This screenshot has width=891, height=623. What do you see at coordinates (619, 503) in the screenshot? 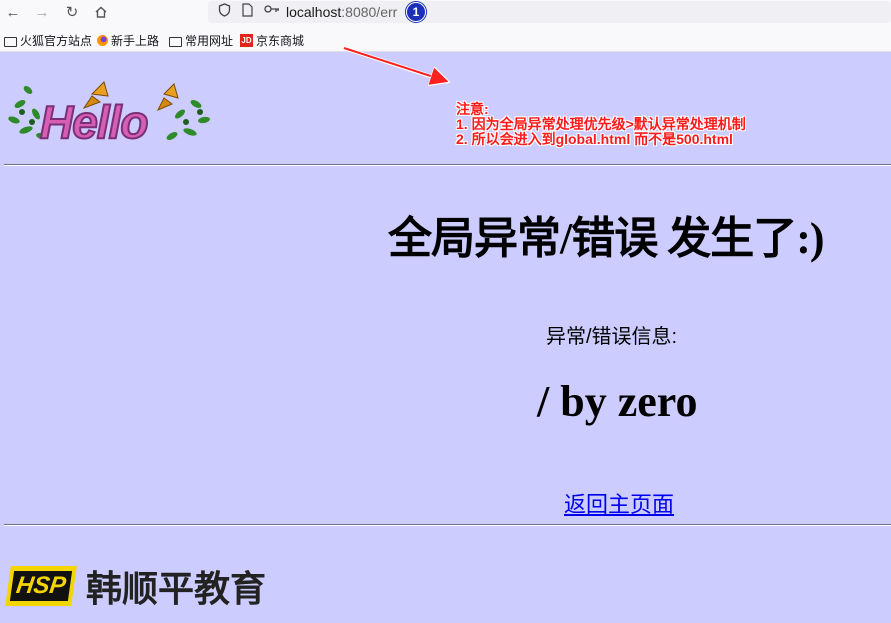
I see `return-home-link: 返回主页面` at bounding box center [619, 503].